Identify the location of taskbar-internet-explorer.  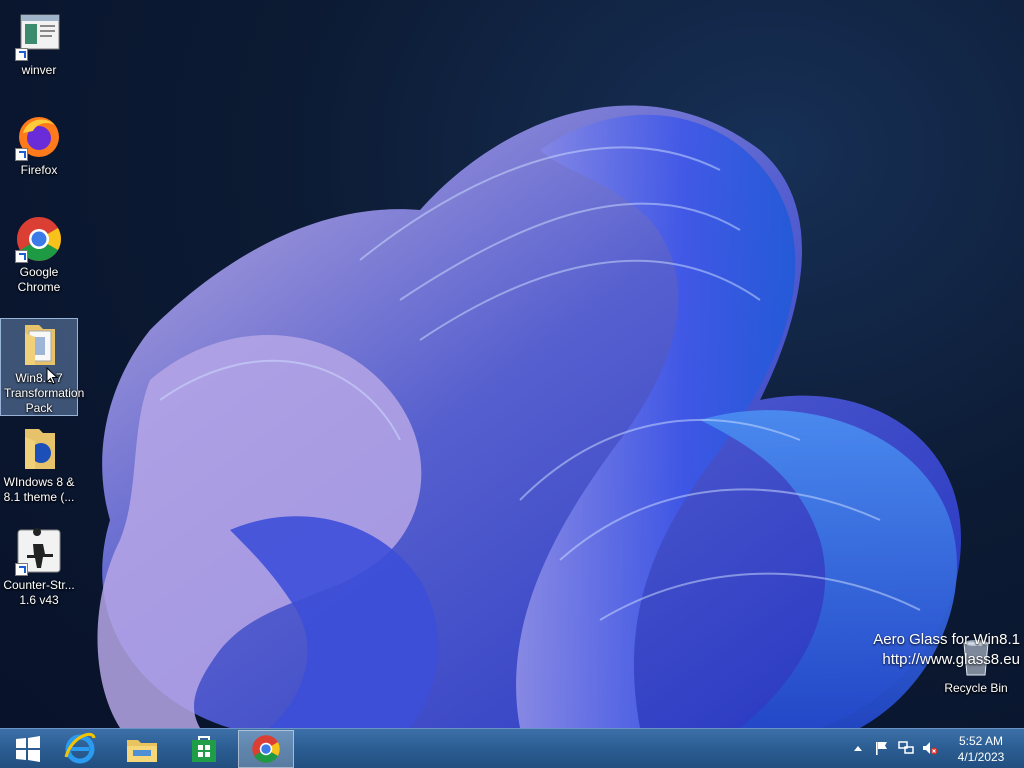
(80, 749).